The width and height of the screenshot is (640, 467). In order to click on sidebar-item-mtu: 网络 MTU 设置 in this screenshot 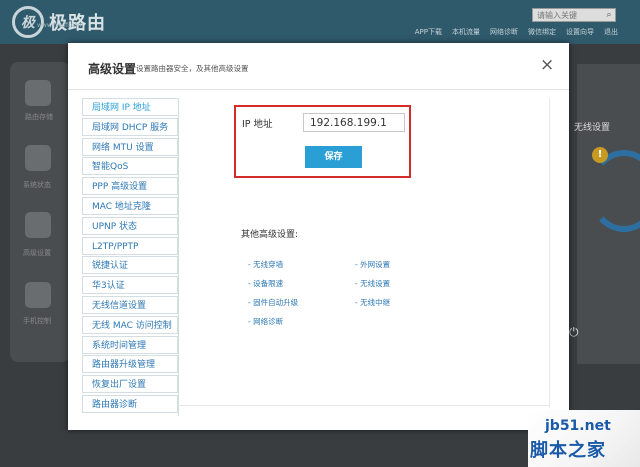, I will do `click(130, 146)`.